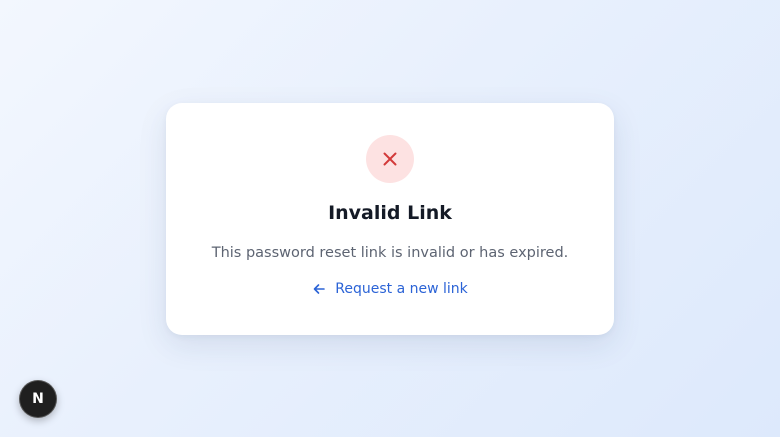 The height and width of the screenshot is (437, 780). I want to click on x-icon, so click(390, 159).